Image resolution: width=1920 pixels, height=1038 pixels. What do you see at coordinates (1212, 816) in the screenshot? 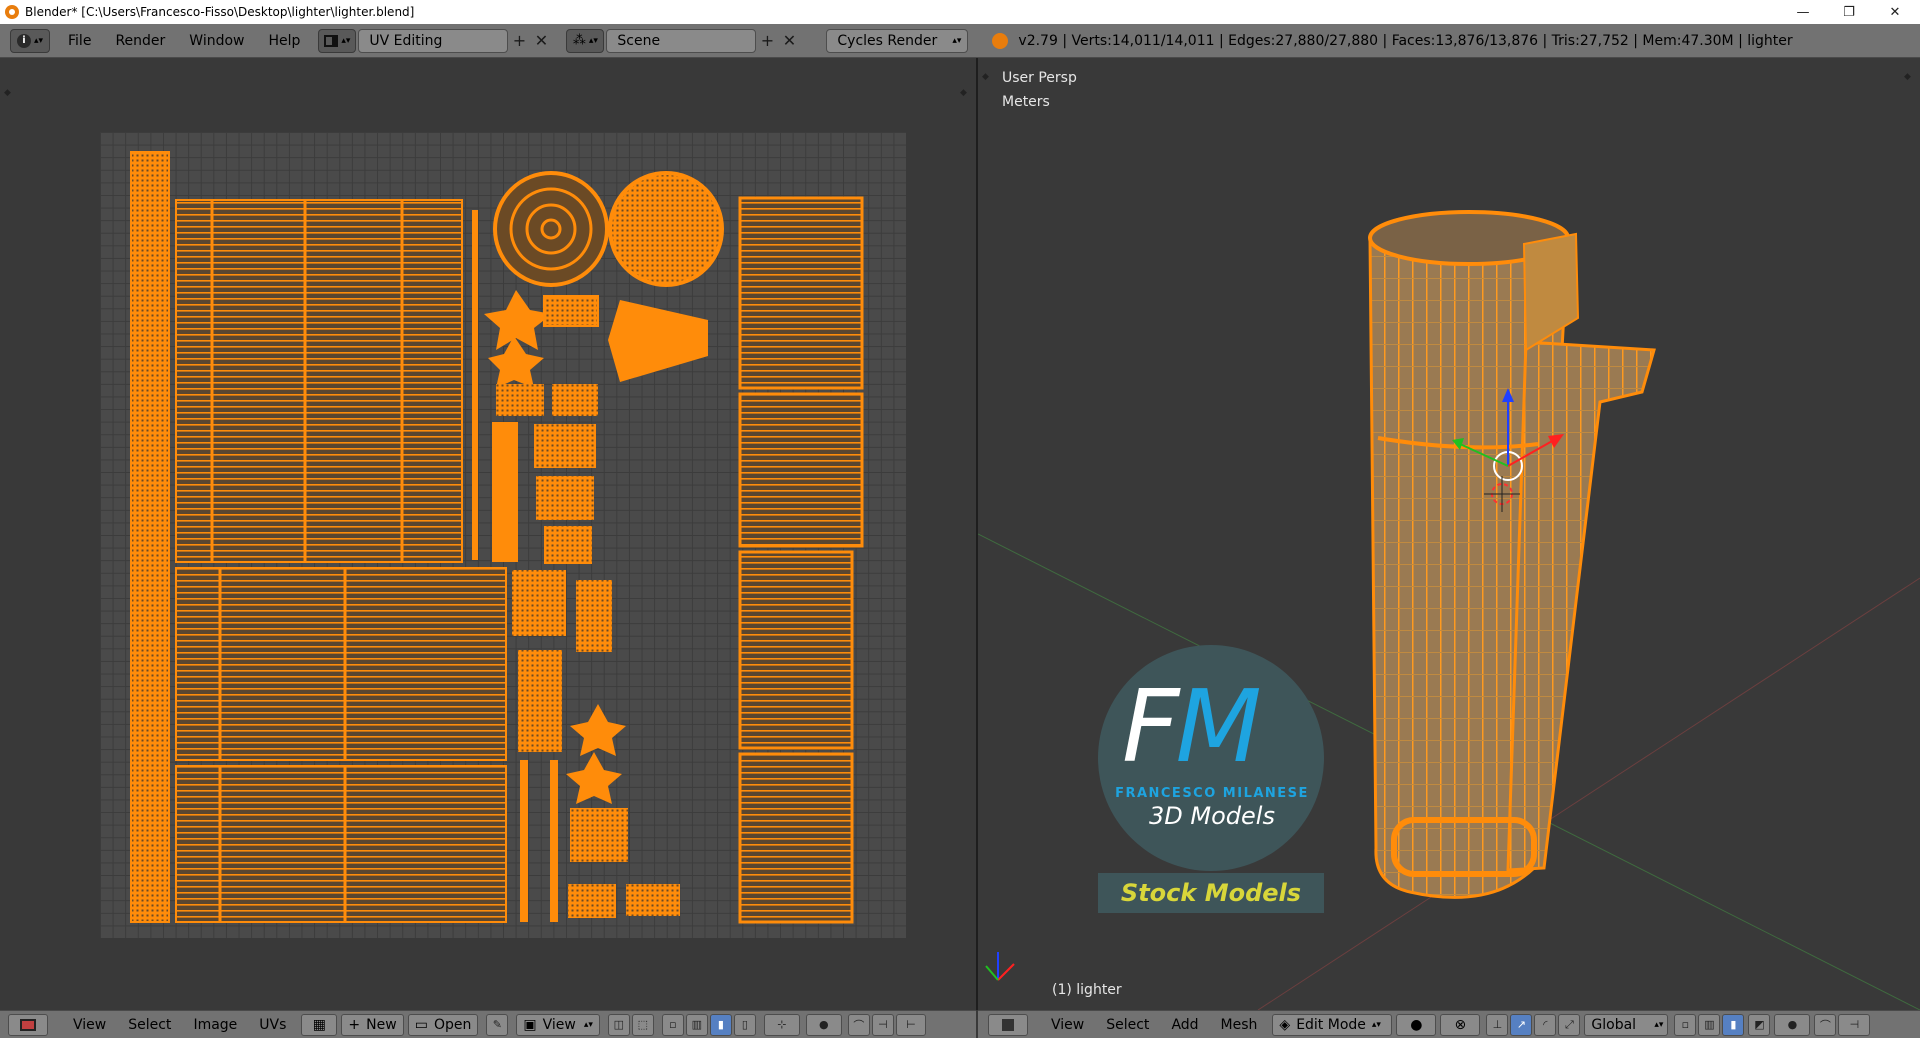
I see `logo-3d-models: 3D Models` at bounding box center [1212, 816].